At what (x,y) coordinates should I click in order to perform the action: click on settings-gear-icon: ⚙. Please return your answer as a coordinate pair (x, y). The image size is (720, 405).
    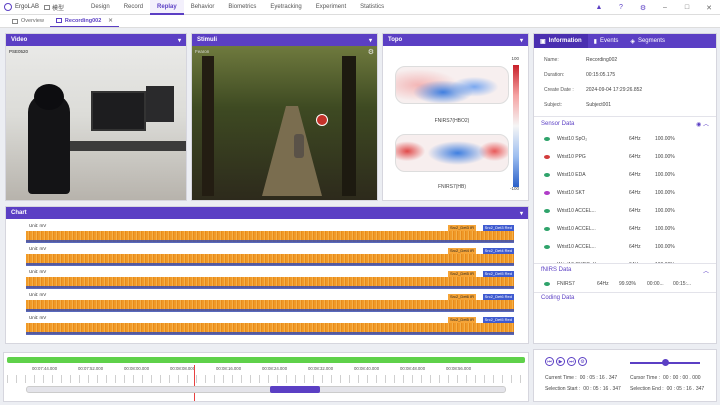
    Looking at the image, I should click on (371, 52).